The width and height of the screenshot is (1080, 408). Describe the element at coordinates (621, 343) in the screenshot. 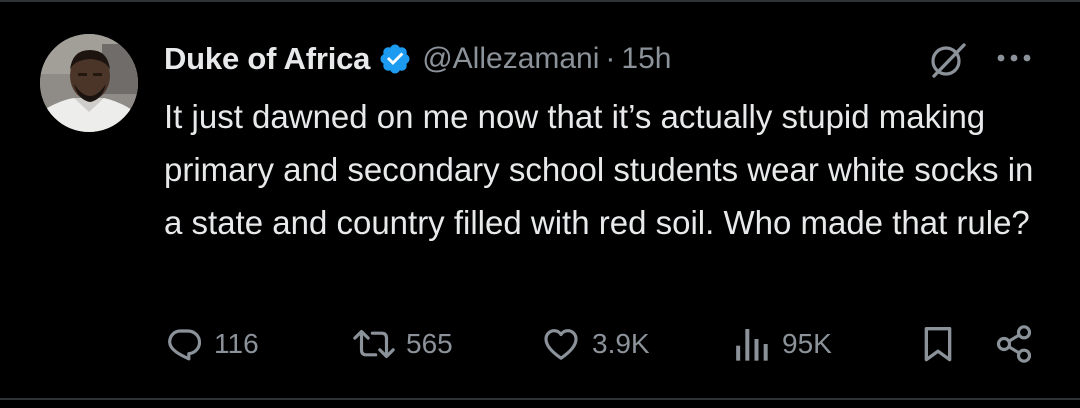

I see `like-count: 3.9K` at that location.